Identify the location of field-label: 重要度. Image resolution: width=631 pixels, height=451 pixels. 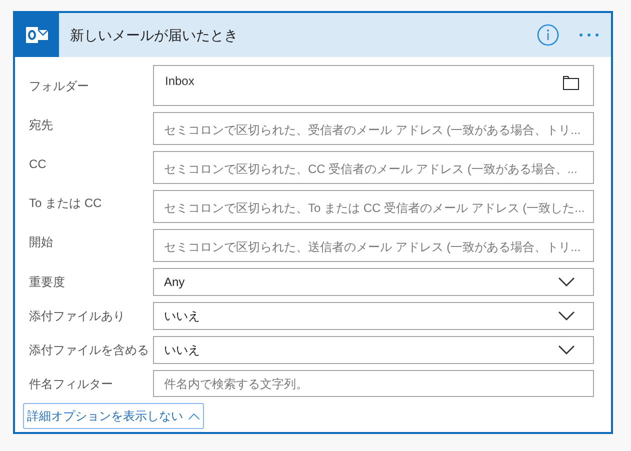
(47, 282).